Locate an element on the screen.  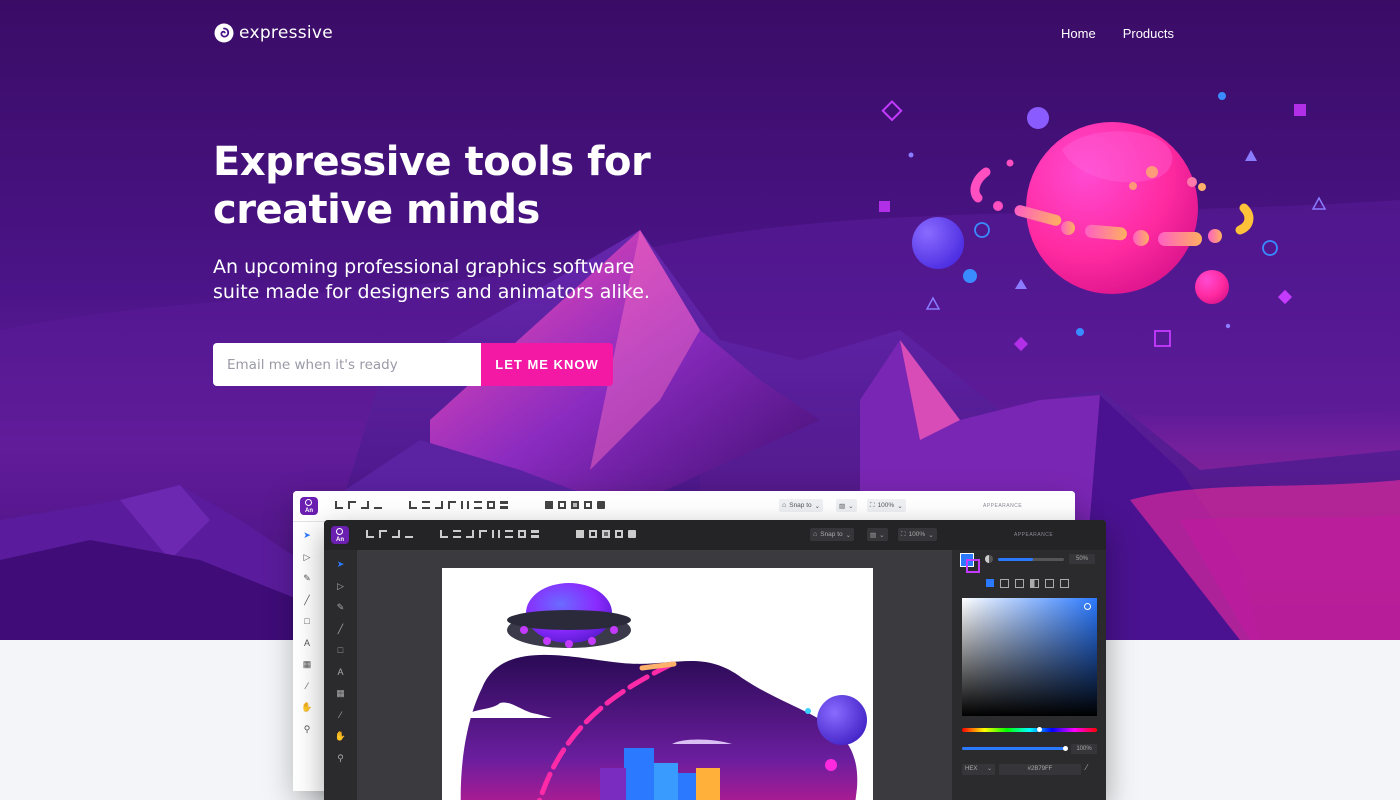
color-picker-field is located at coordinates (1029, 657).